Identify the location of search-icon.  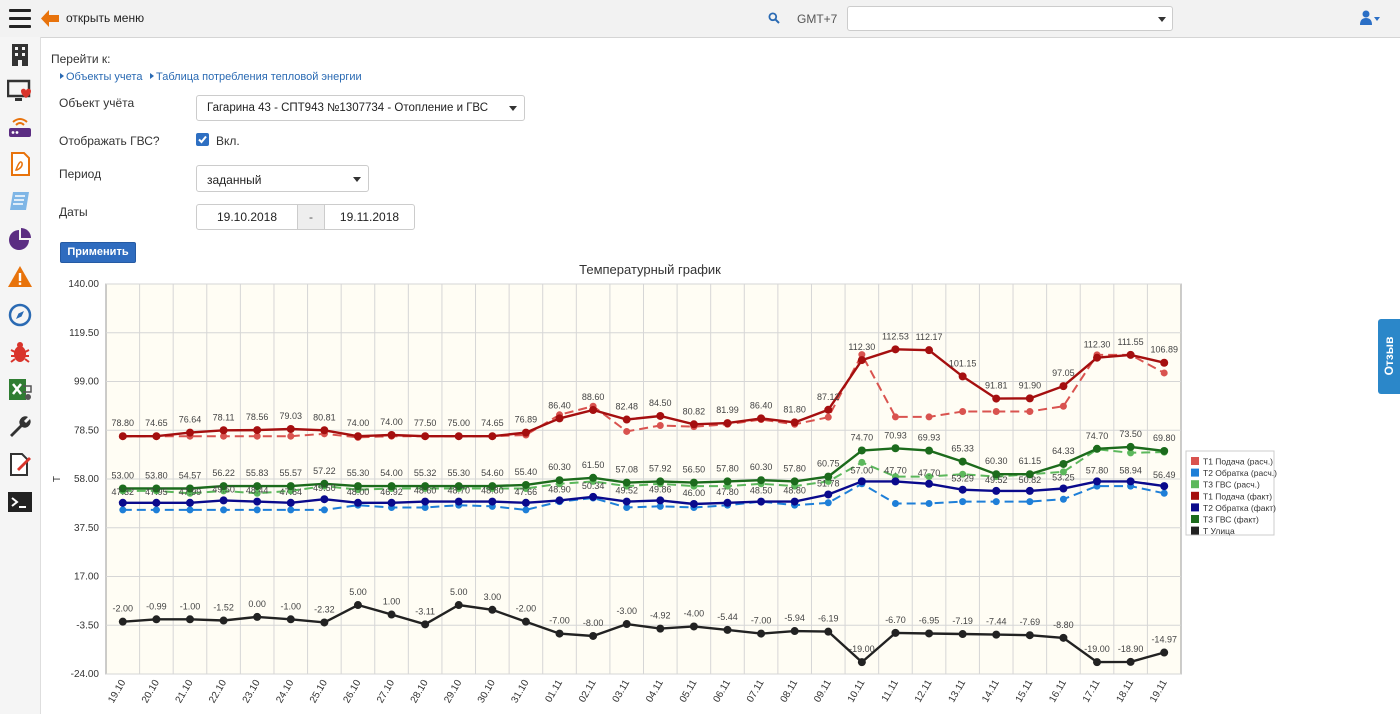
(774, 20).